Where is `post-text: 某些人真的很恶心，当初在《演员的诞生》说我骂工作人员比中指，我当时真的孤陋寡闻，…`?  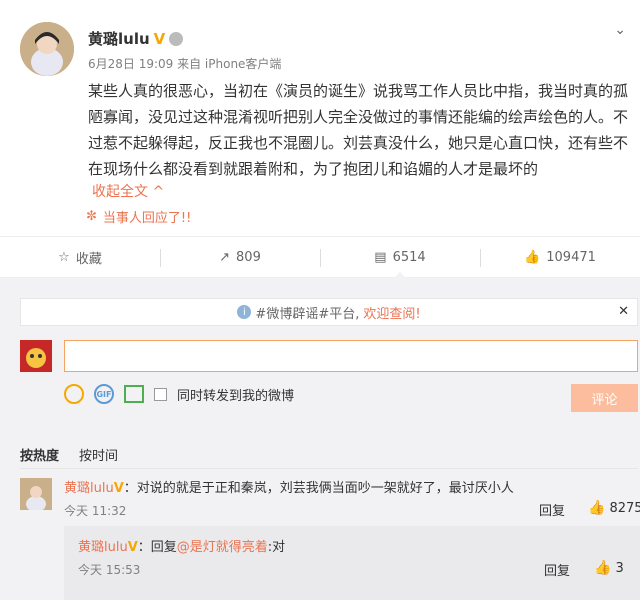 post-text: 某些人真的很恶心，当初在《演员的诞生》说我骂工作人员比中指，我当时真的孤陋寡闻，… is located at coordinates (358, 130).